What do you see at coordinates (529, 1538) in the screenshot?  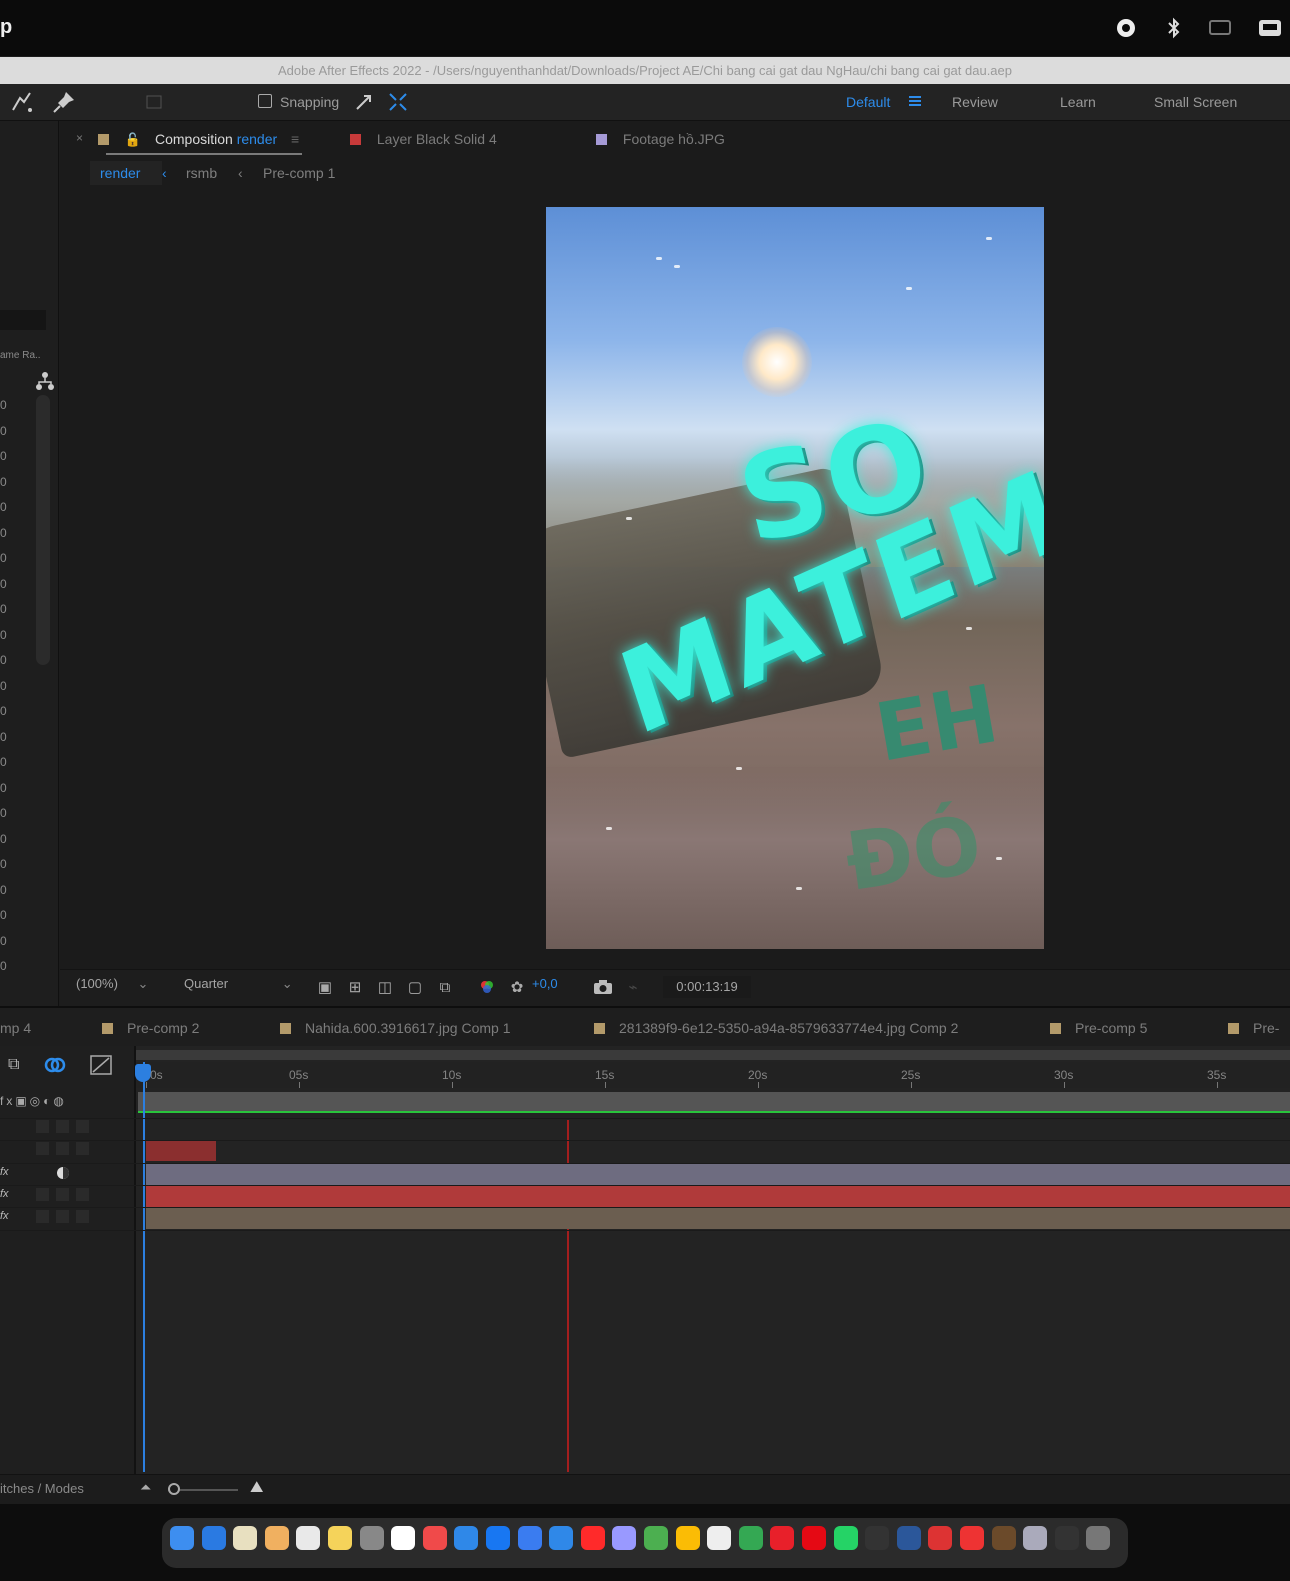 I see `messenger-icon` at bounding box center [529, 1538].